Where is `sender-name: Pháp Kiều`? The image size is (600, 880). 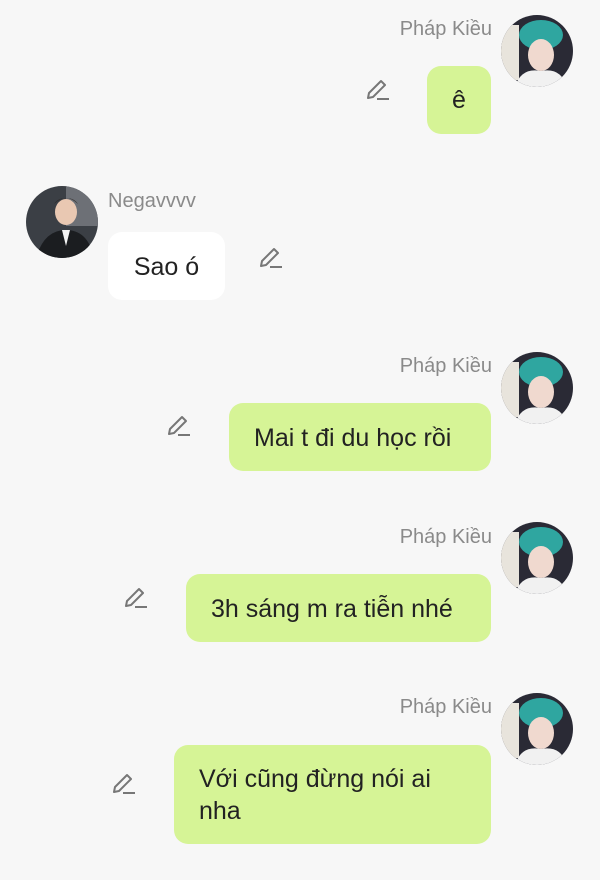 sender-name: Pháp Kiều is located at coordinates (445, 707).